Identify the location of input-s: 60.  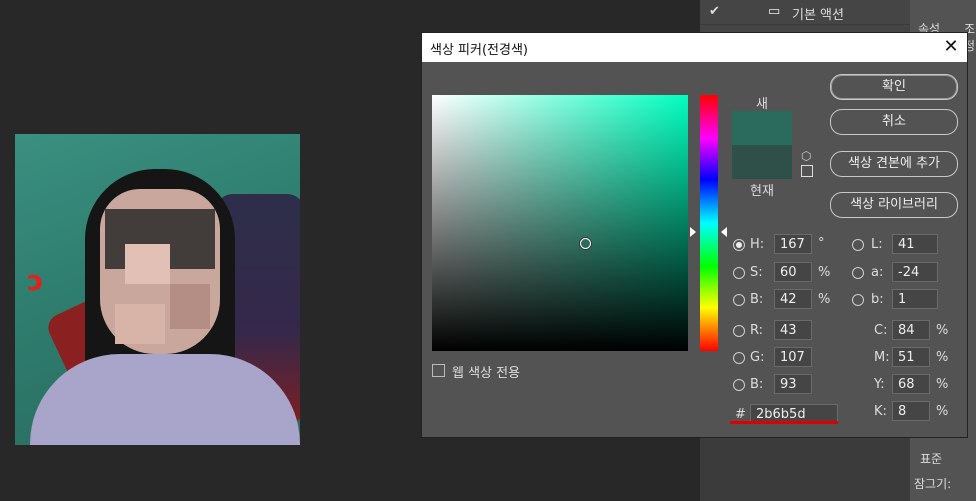
(793, 272).